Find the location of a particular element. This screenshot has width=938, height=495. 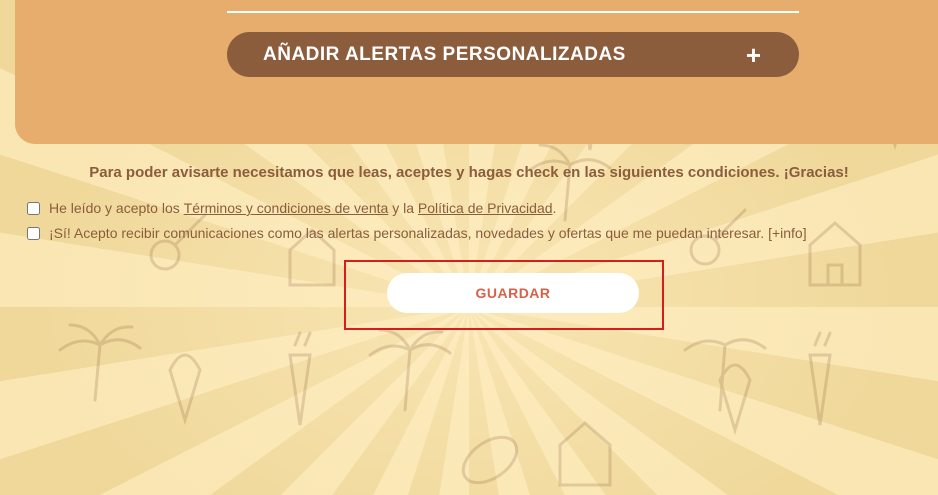

terms-of-sale-link: Términos y condiciones de venta is located at coordinates (286, 208).